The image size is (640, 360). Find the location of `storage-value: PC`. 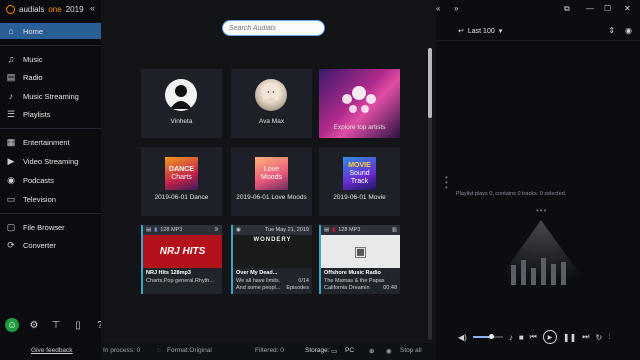

storage-value: PC is located at coordinates (349, 350).